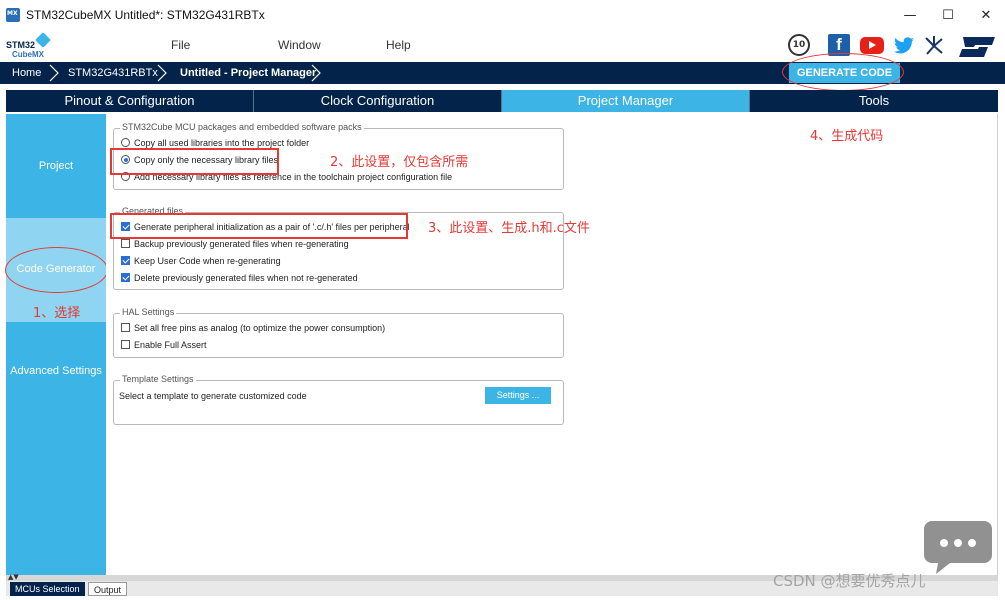 This screenshot has height=600, width=1005. Describe the element at coordinates (47, 589) in the screenshot. I see `tab-mcus-selection: MCUs Selection` at that location.